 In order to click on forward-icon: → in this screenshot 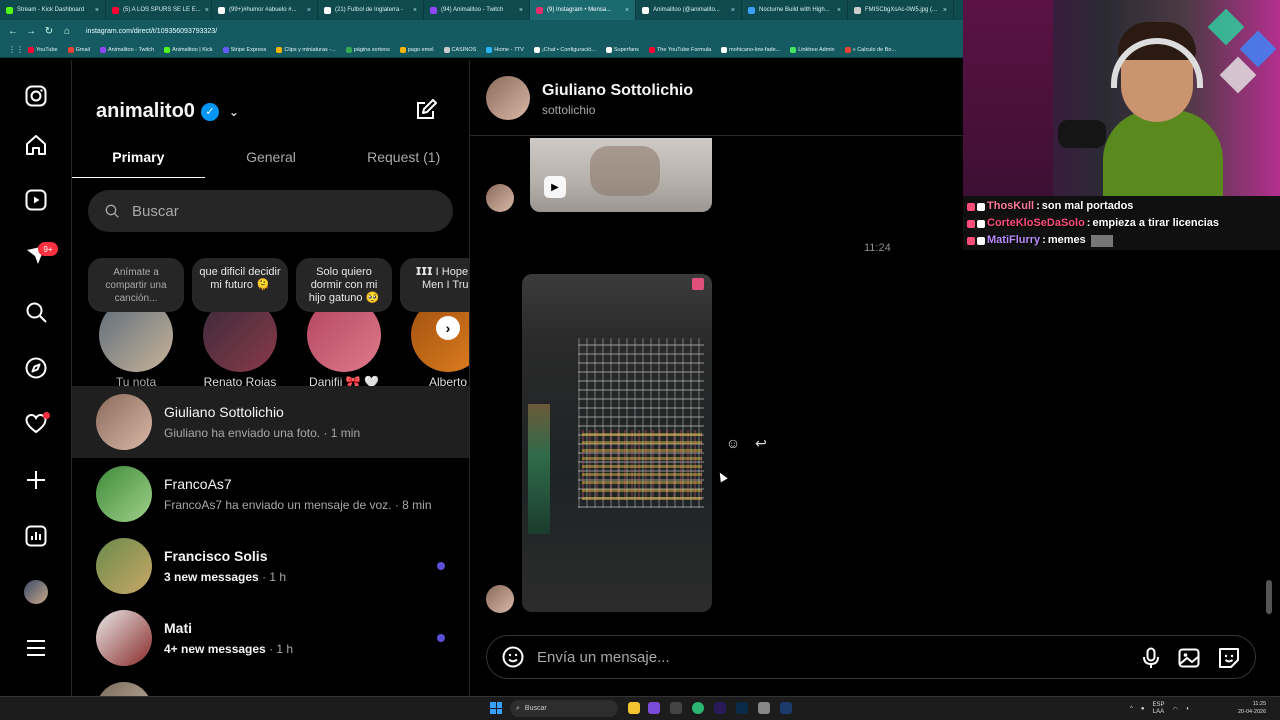, I will do `click(31, 31)`.